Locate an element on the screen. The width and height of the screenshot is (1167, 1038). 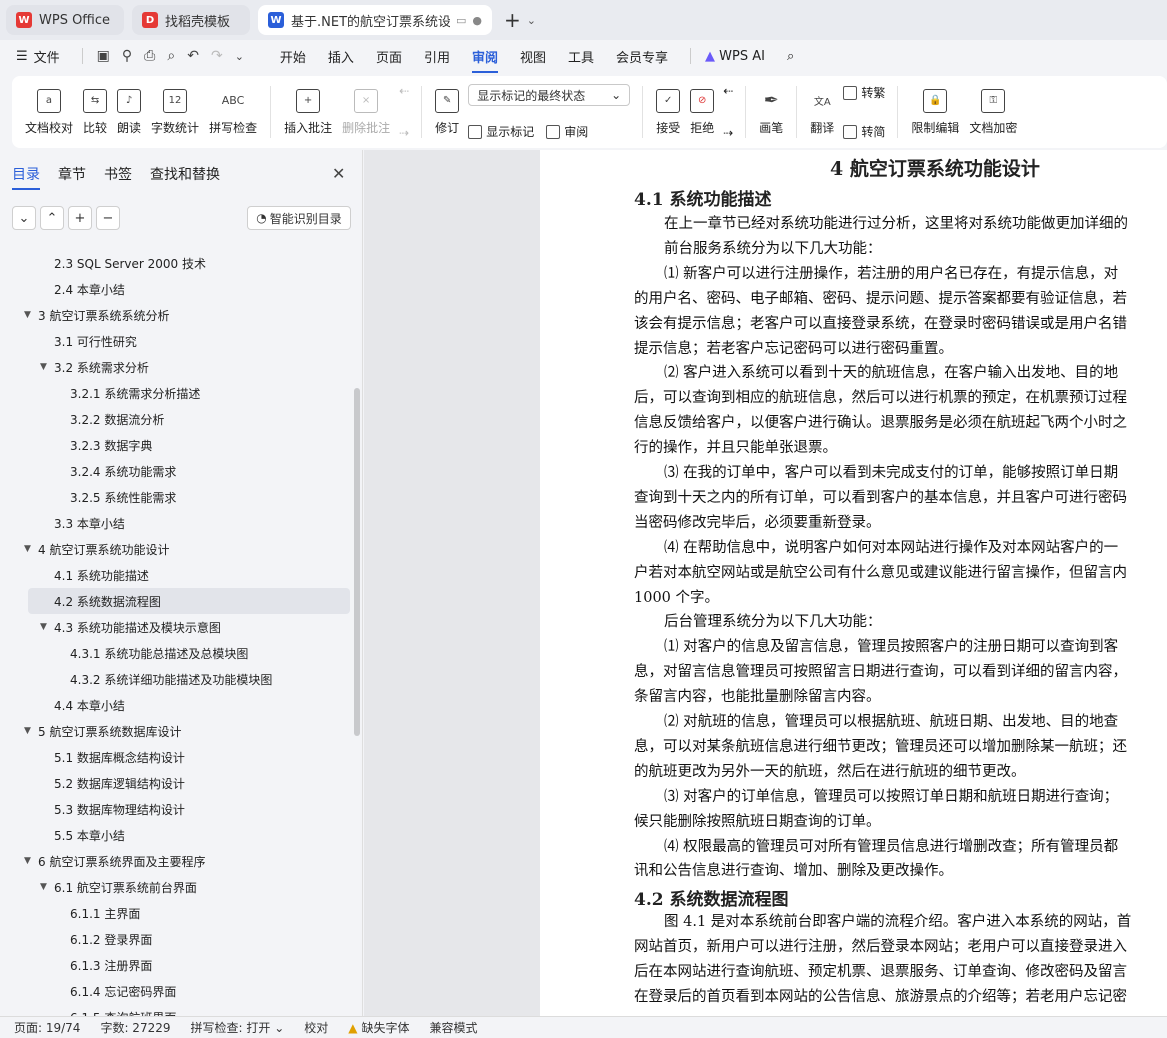
encrypt-doc-button: ⚿ 文档加密 is located at coordinates (993, 112).